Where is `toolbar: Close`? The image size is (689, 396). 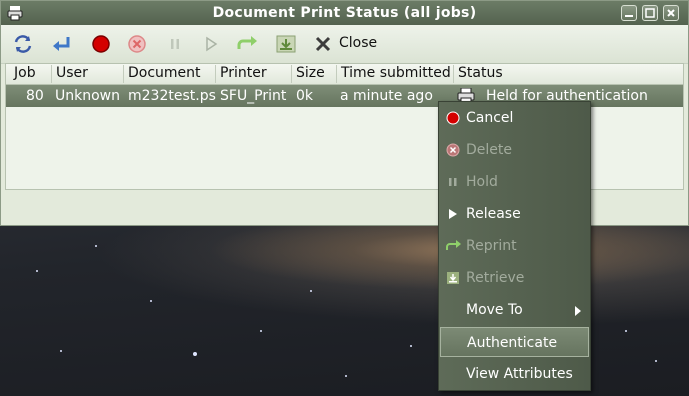
toolbar: Close is located at coordinates (344, 44).